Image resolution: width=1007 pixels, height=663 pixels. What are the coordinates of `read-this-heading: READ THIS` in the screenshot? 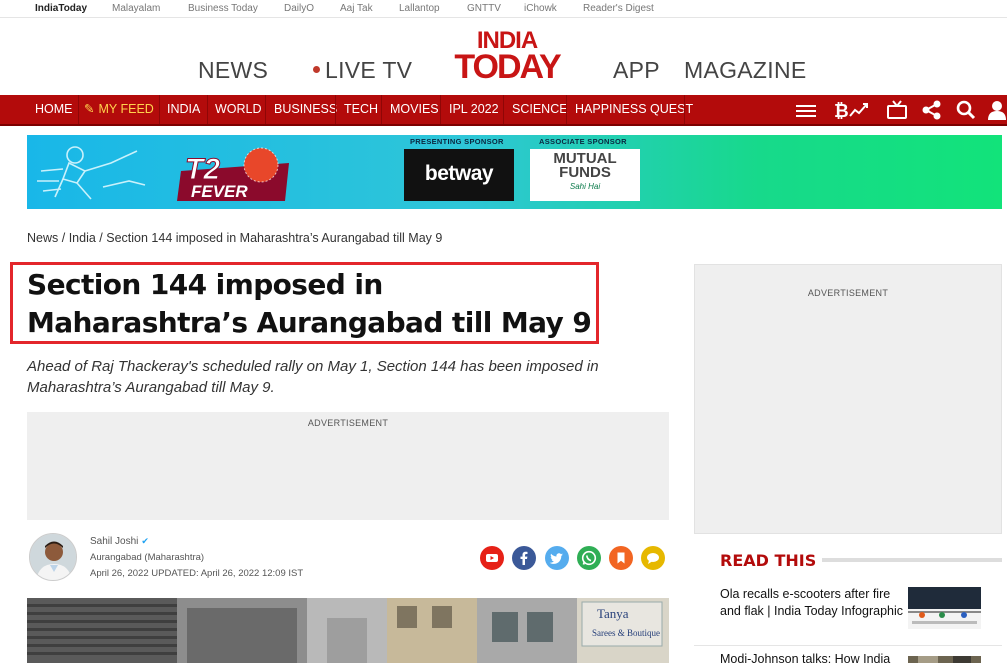 It's located at (768, 560).